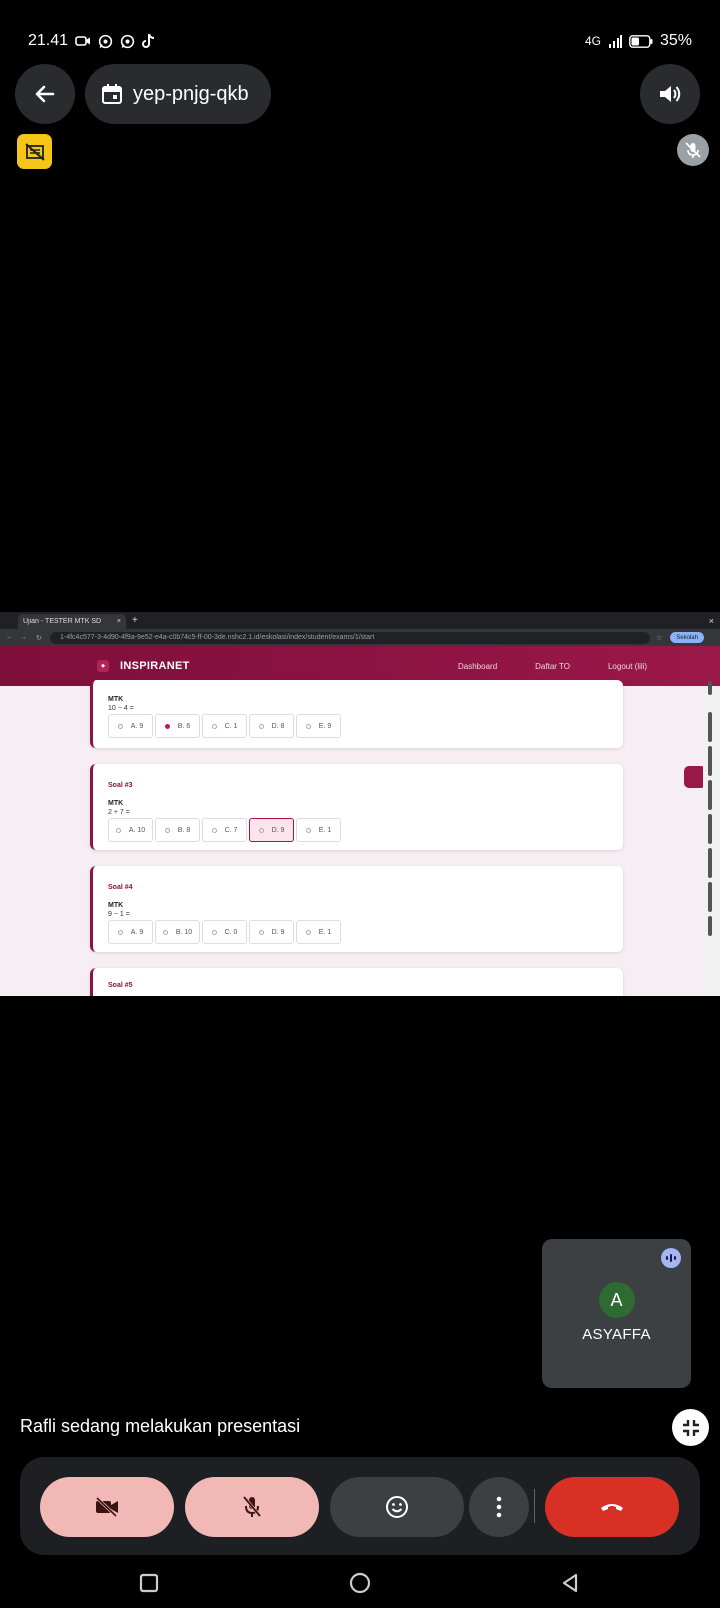 The width and height of the screenshot is (720, 1608). What do you see at coordinates (177, 726) in the screenshot?
I see `option-b: B. 6` at bounding box center [177, 726].